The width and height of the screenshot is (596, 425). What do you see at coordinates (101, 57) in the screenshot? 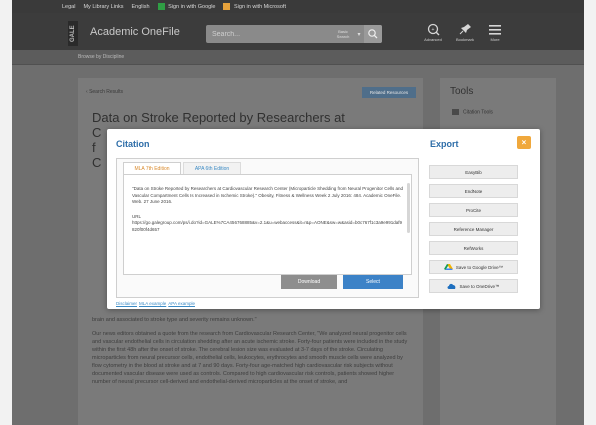
I see `browse-by-discipline-link: Browse by Discipline` at bounding box center [101, 57].